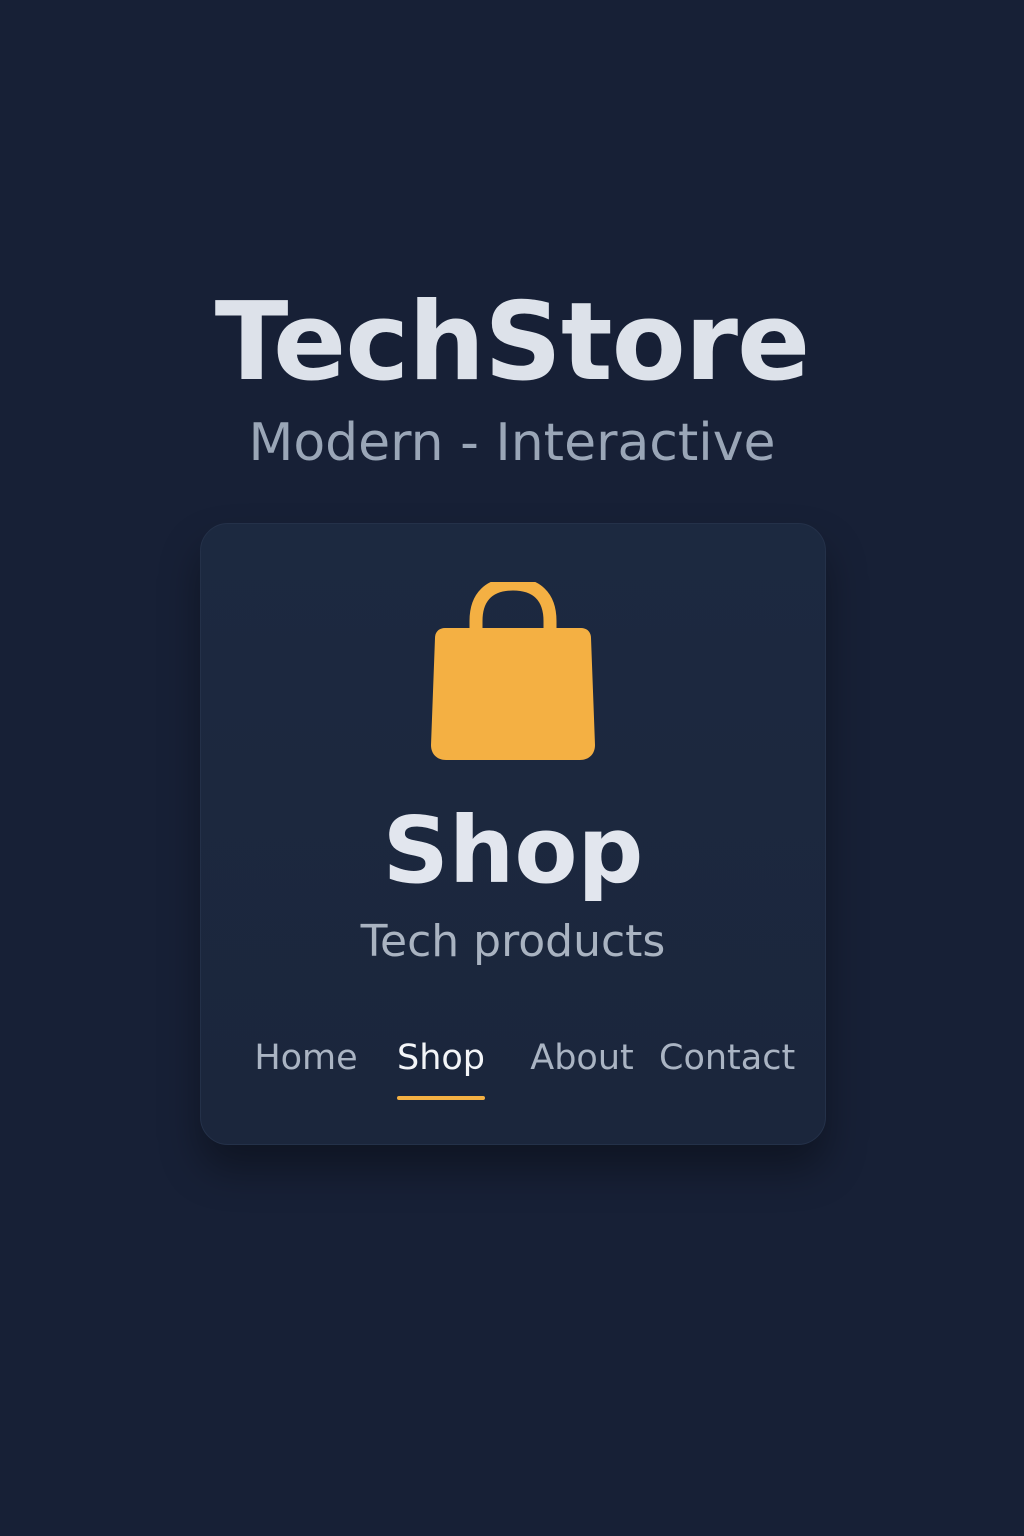 This screenshot has height=1536, width=1024. I want to click on card-subtitle: Tech products, so click(513, 941).